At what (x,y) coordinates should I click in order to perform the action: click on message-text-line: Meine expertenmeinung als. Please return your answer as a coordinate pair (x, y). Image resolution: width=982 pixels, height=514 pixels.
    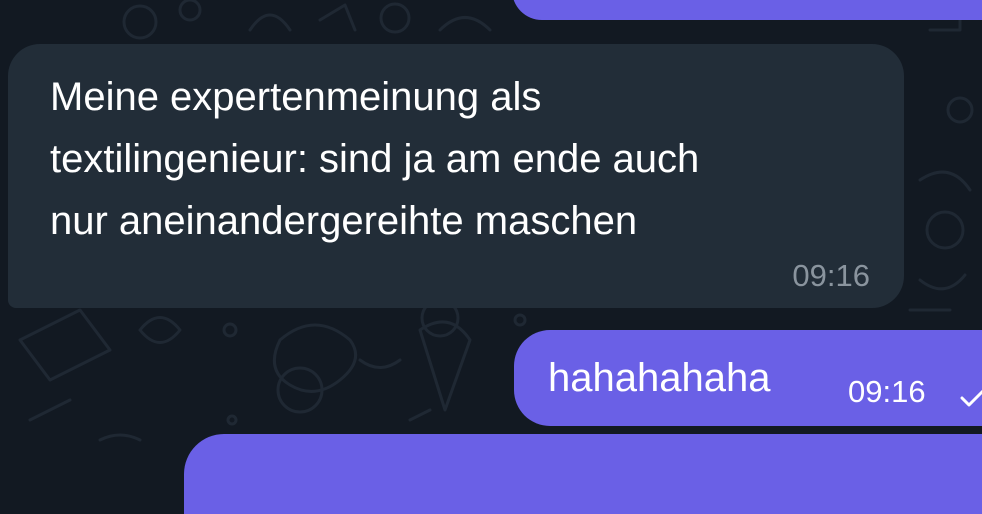
    Looking at the image, I should click on (296, 97).